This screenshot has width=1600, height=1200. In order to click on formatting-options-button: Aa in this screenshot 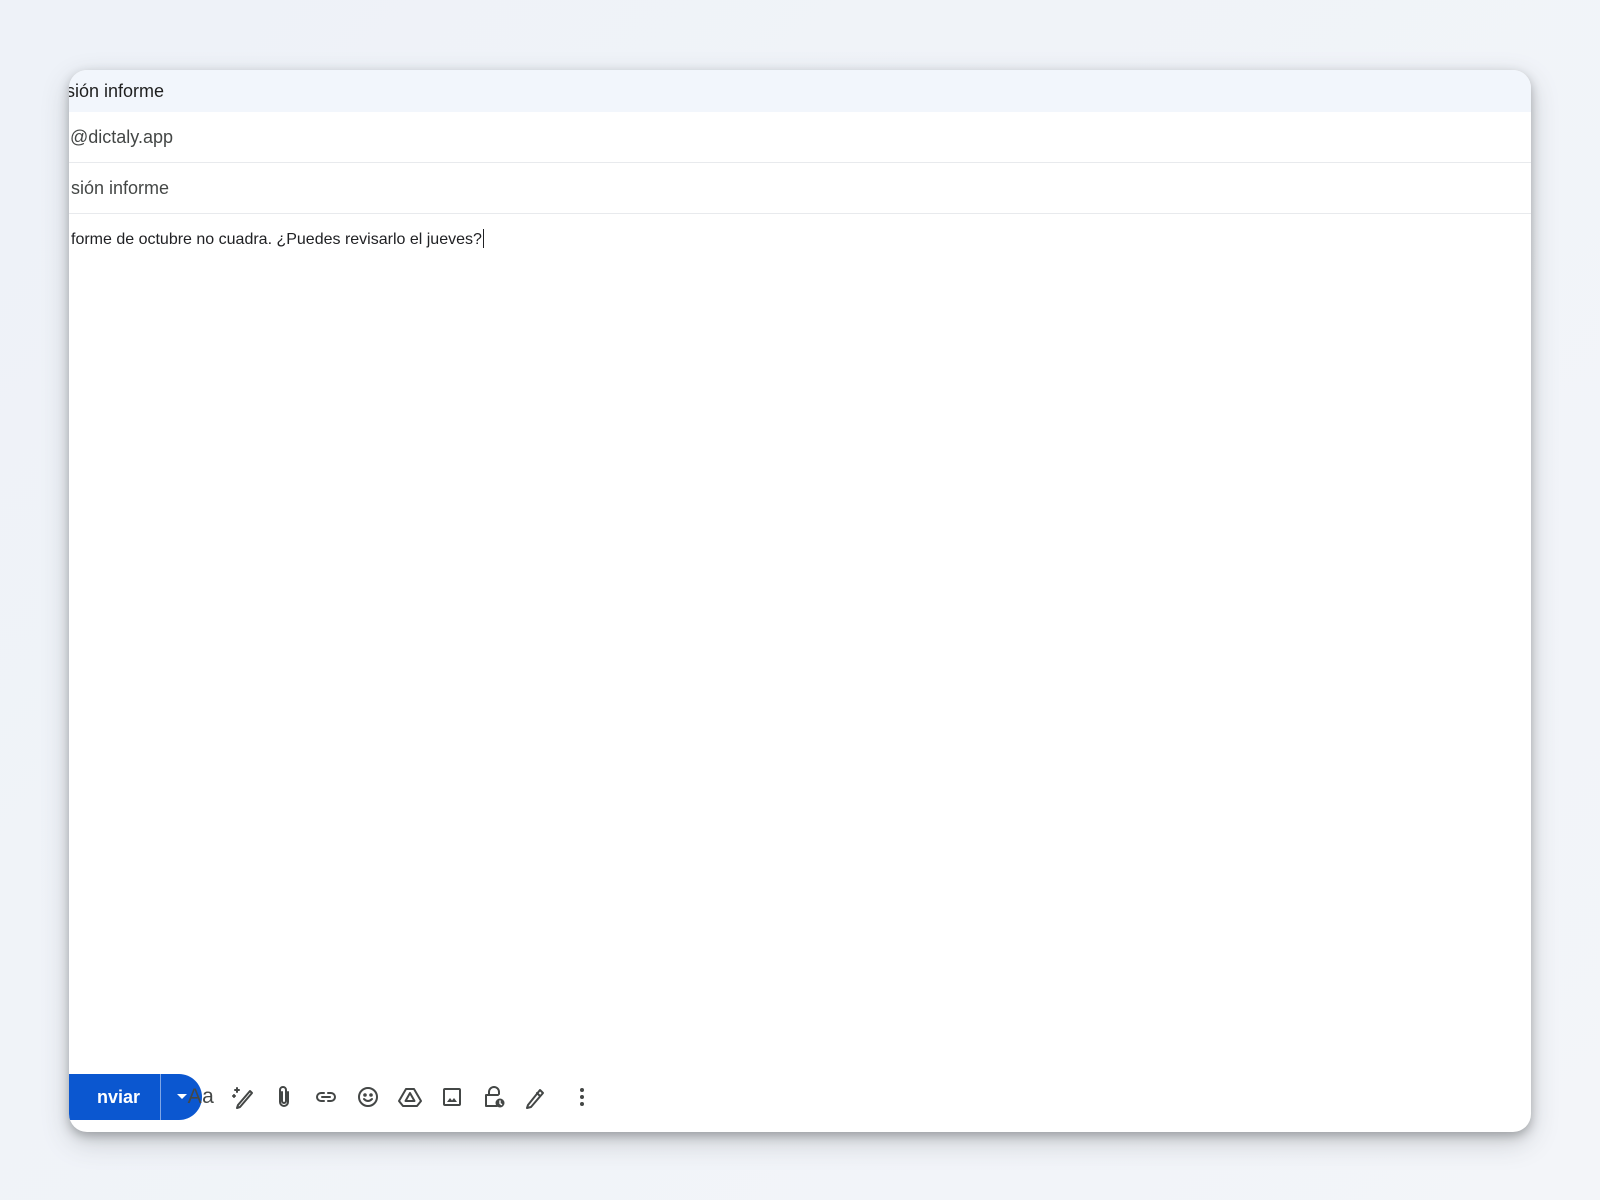, I will do `click(201, 1097)`.